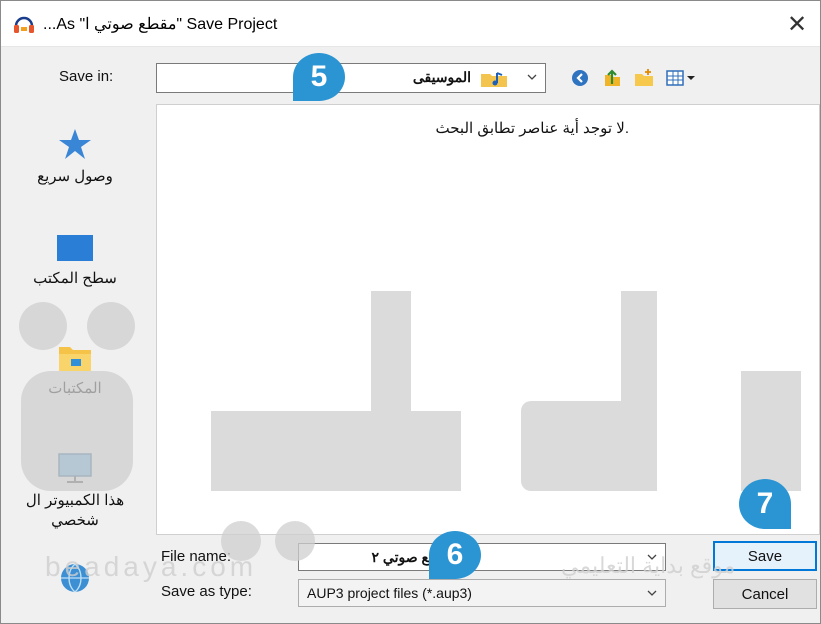 The width and height of the screenshot is (821, 624). Describe the element at coordinates (644, 78) in the screenshot. I see `new-folder-icon` at that location.